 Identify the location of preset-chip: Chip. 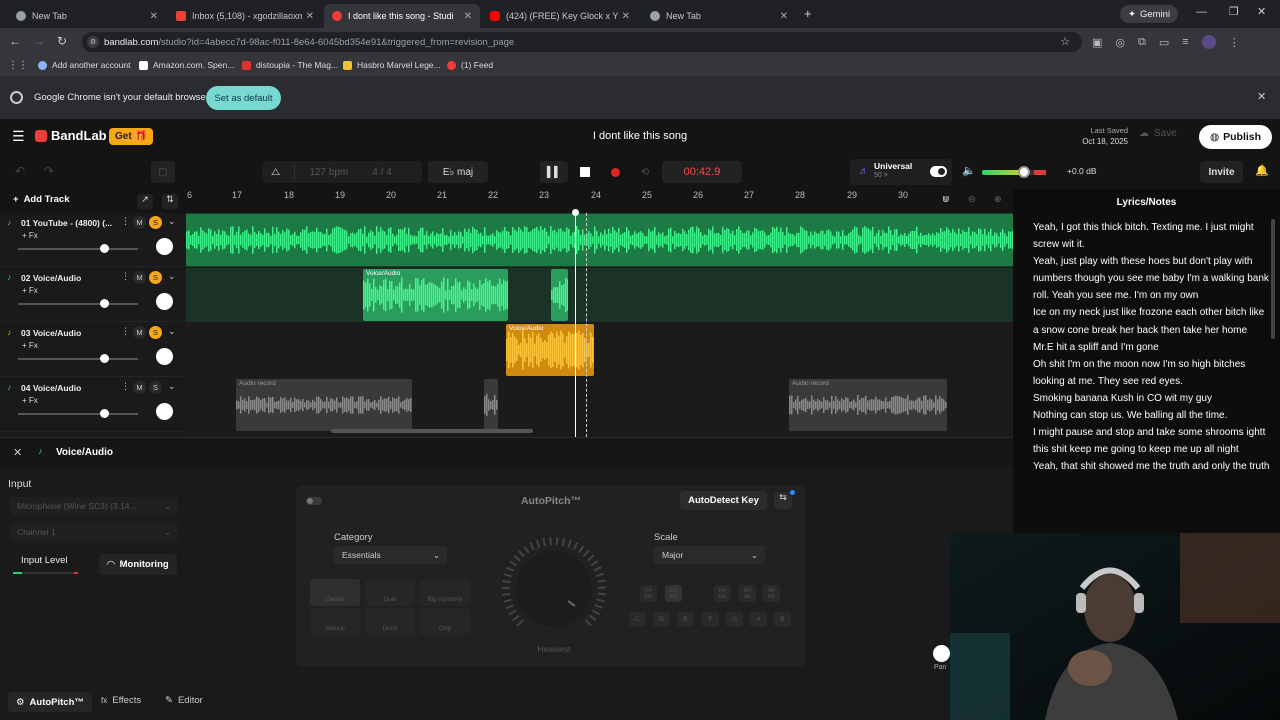
(445, 621).